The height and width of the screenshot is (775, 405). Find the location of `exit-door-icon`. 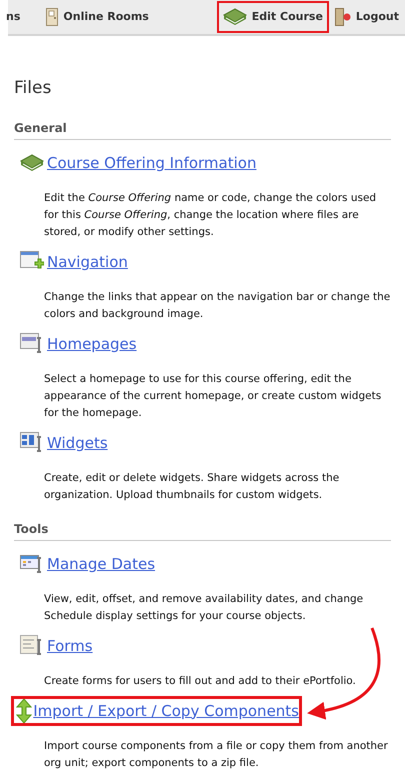

exit-door-icon is located at coordinates (342, 17).